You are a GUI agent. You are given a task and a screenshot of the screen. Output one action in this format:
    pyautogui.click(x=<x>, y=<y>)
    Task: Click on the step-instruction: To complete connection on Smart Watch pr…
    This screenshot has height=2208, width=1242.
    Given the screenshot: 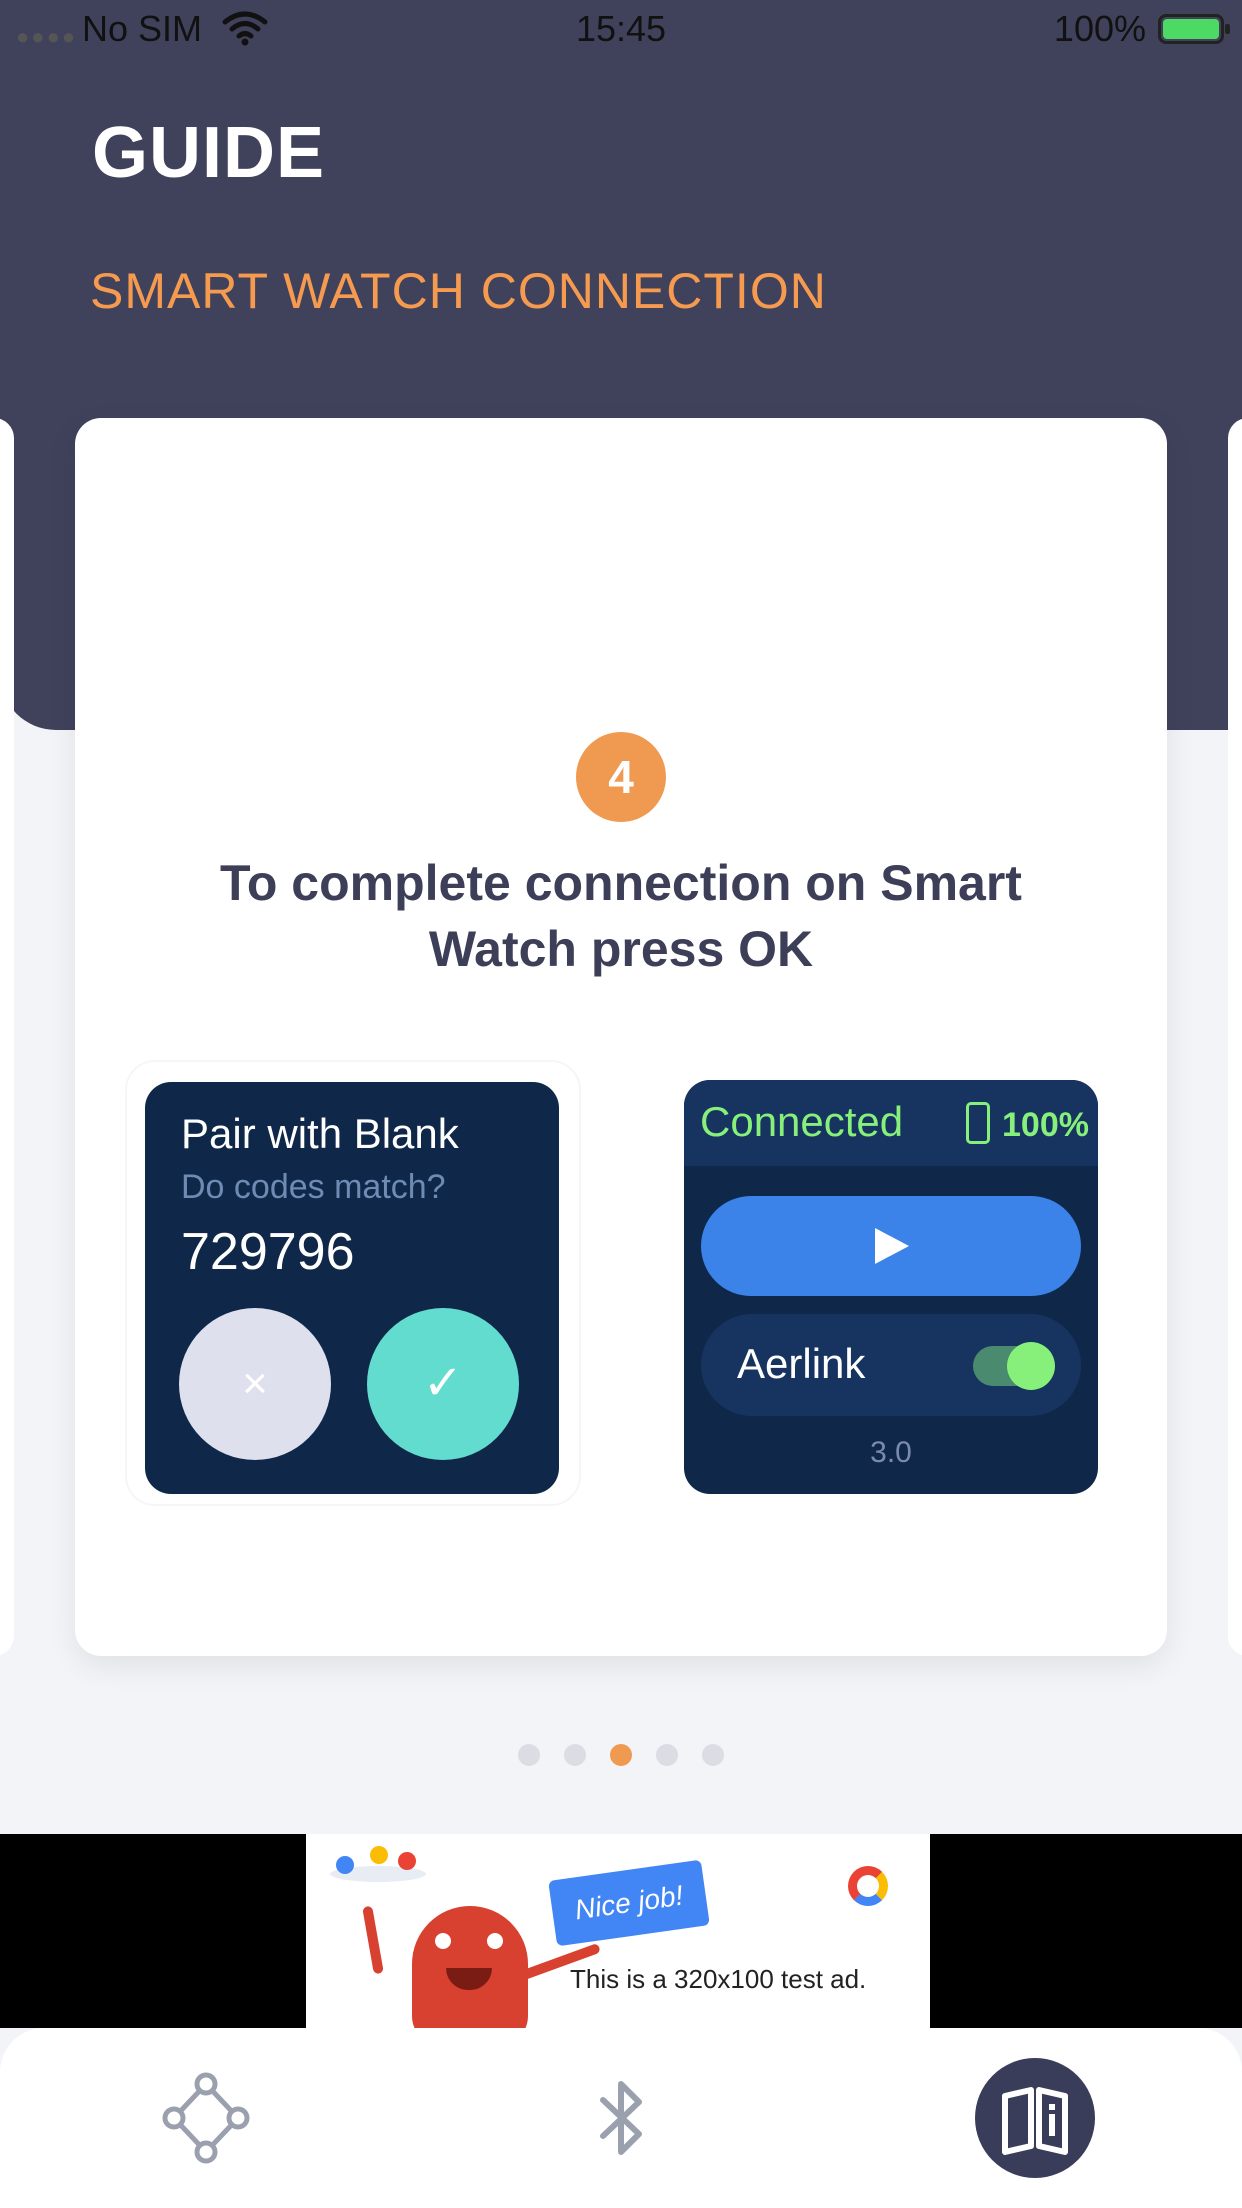 What is the action you would take?
    pyautogui.click(x=621, y=916)
    